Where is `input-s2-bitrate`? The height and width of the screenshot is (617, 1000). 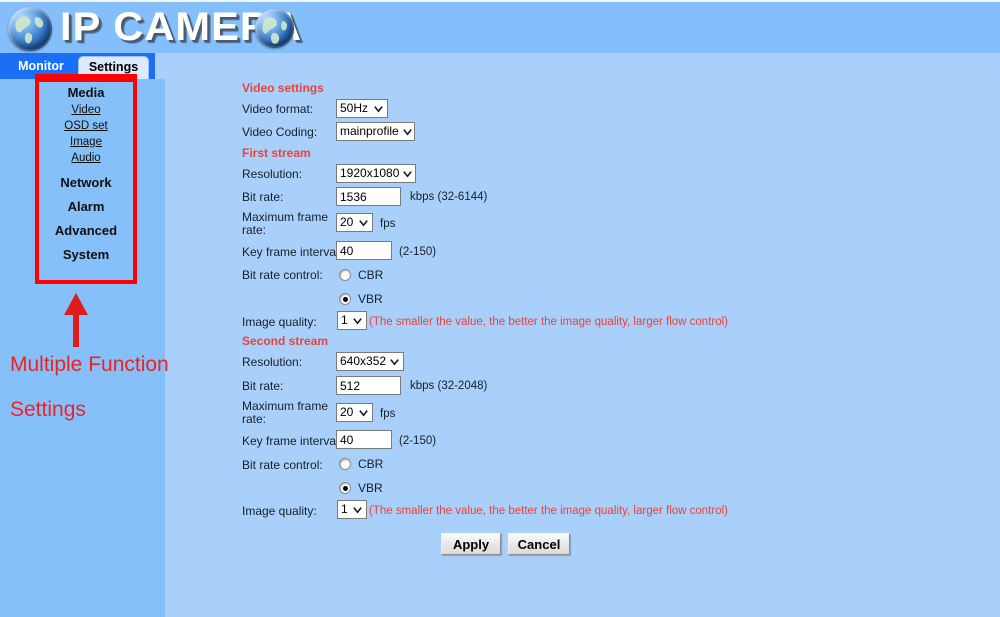
input-s2-bitrate is located at coordinates (368, 385).